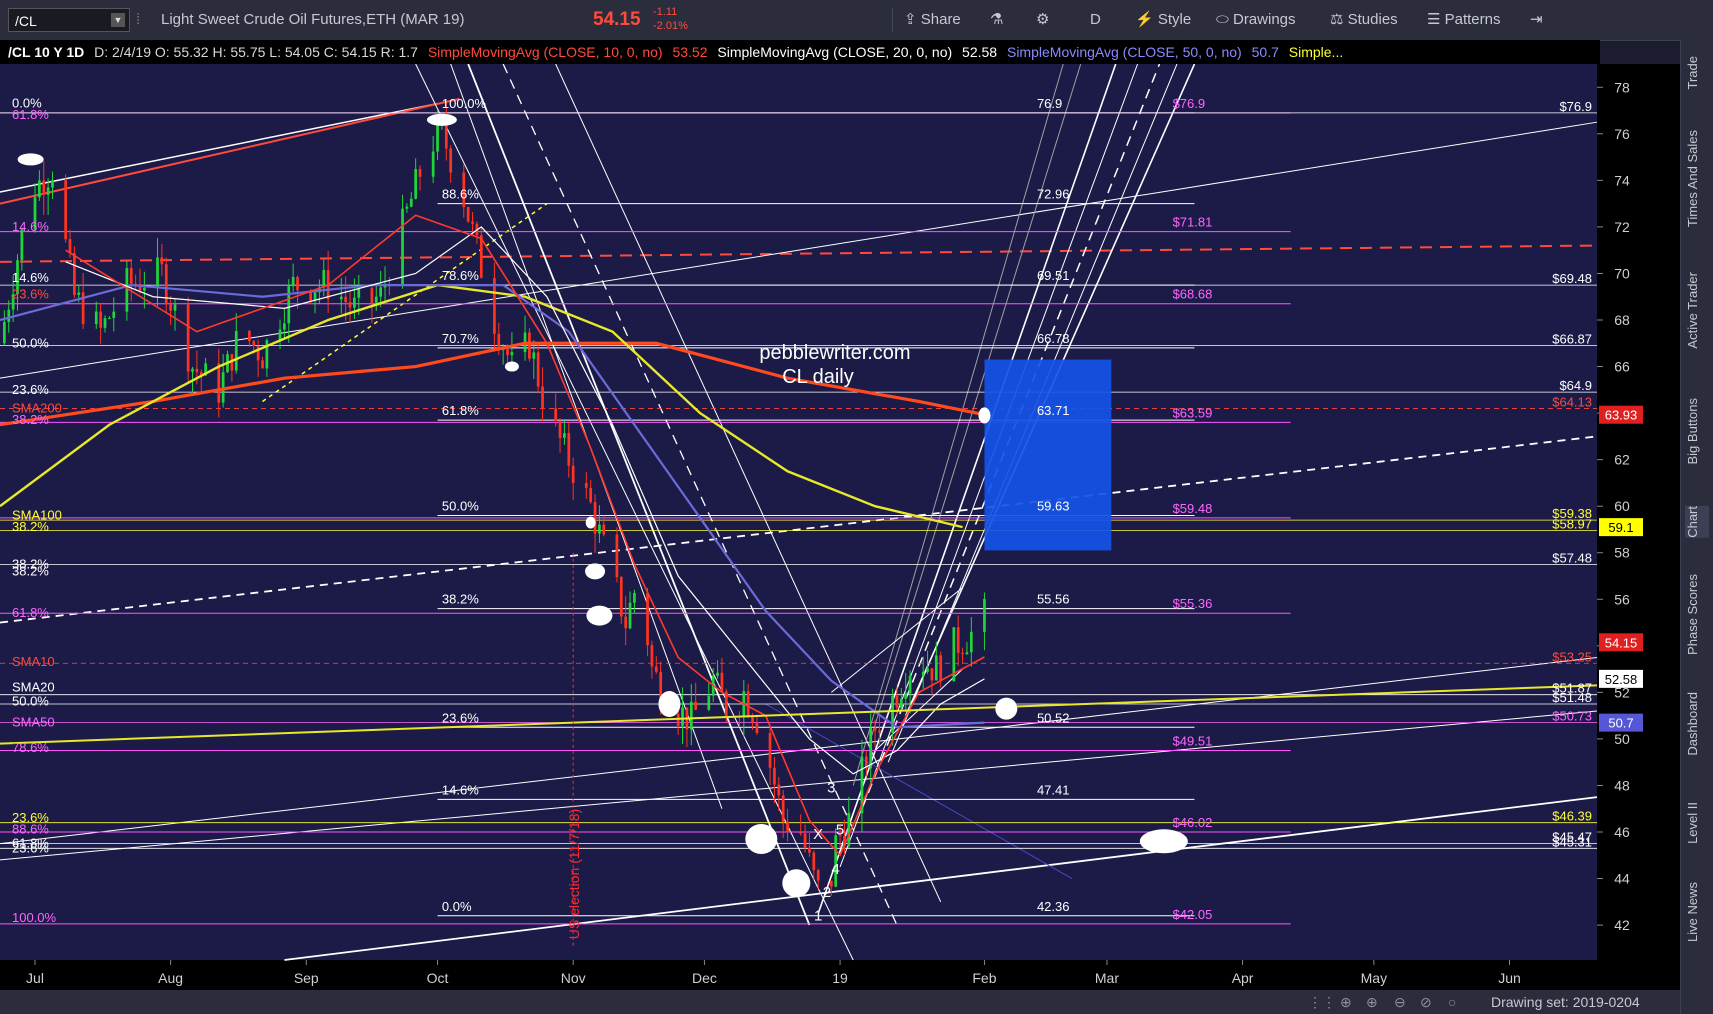 The height and width of the screenshot is (1014, 1713). I want to click on x-tick-label: May, so click(1374, 978).